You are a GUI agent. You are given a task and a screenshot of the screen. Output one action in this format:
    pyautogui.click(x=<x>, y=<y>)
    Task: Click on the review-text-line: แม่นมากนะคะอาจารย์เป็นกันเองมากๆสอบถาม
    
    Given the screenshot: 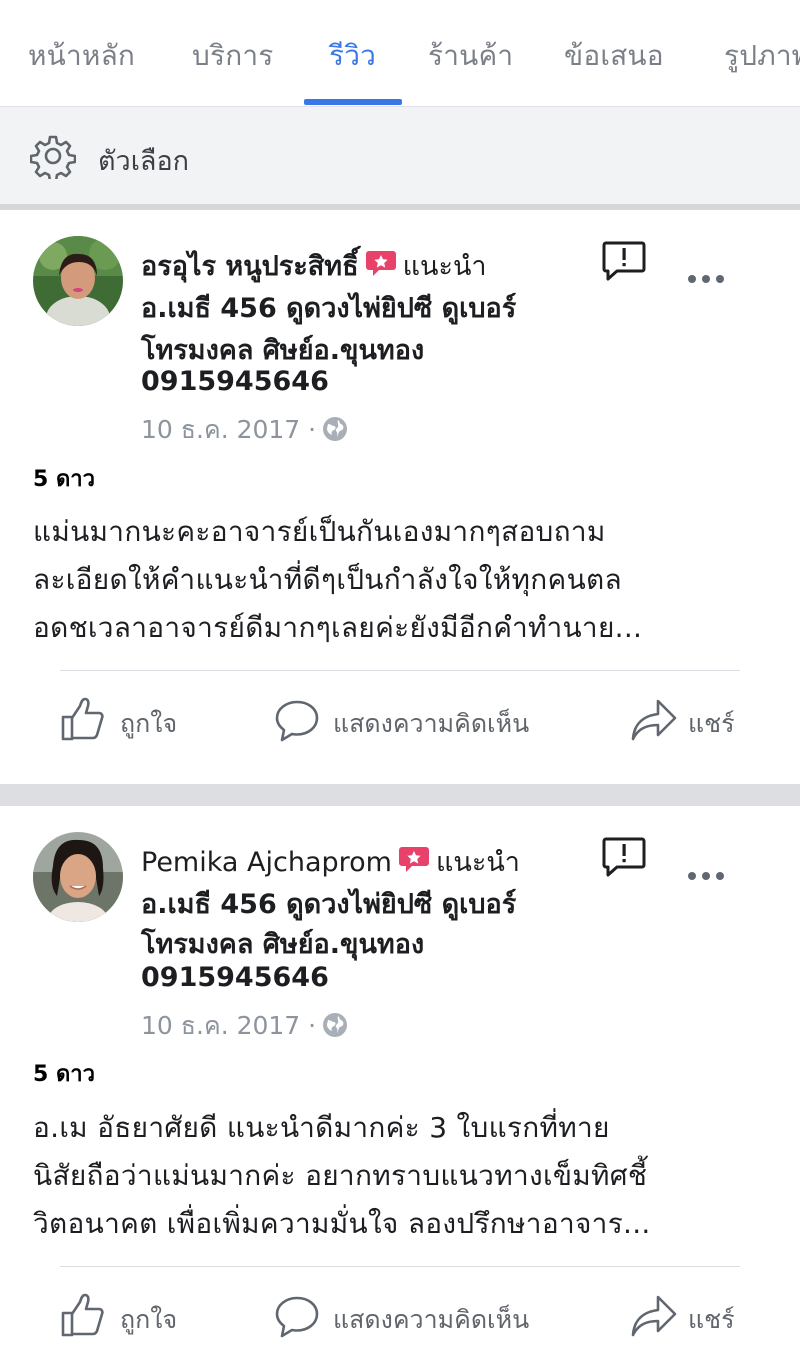 What is the action you would take?
    pyautogui.click(x=319, y=531)
    